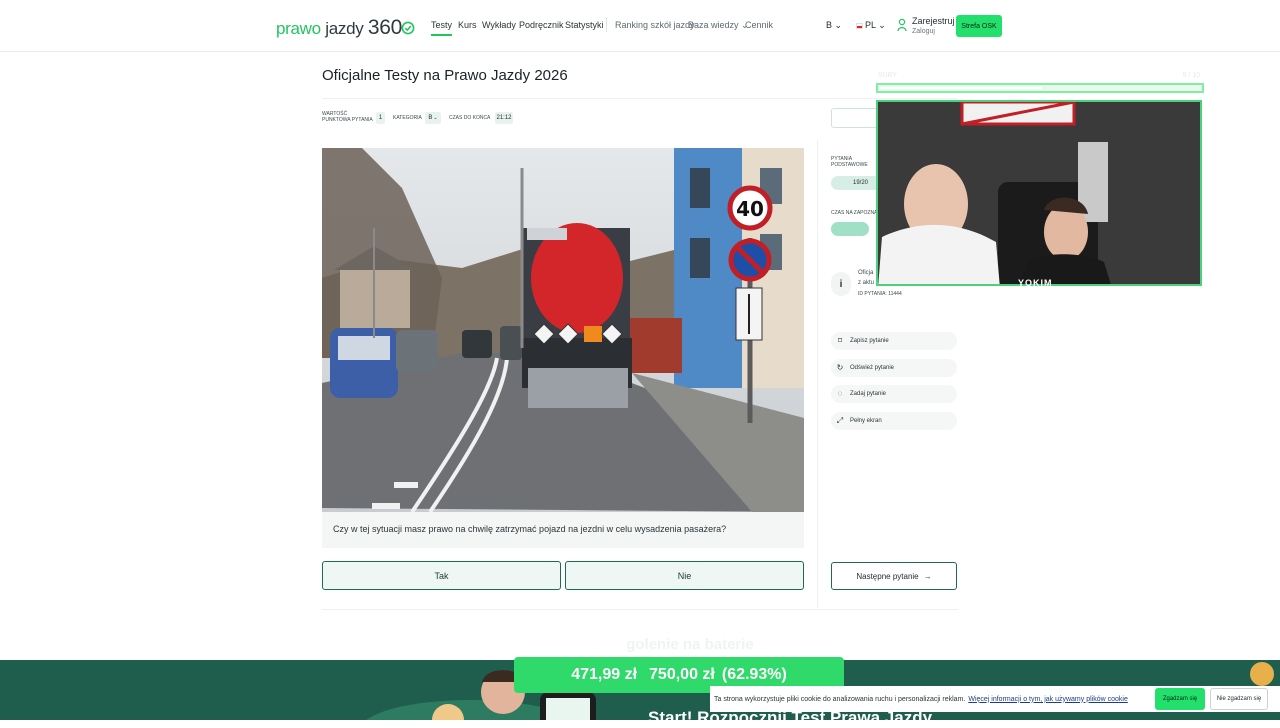  I want to click on next-label: Następne pytanie, so click(887, 576).